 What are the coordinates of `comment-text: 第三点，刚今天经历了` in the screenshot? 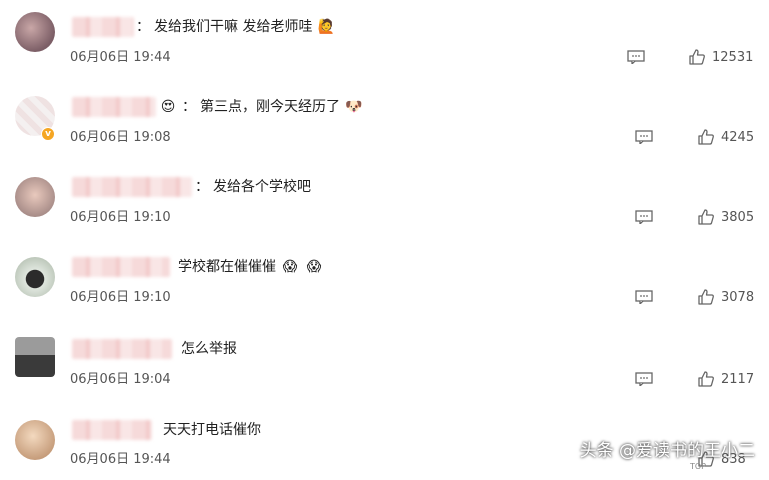 It's located at (270, 107).